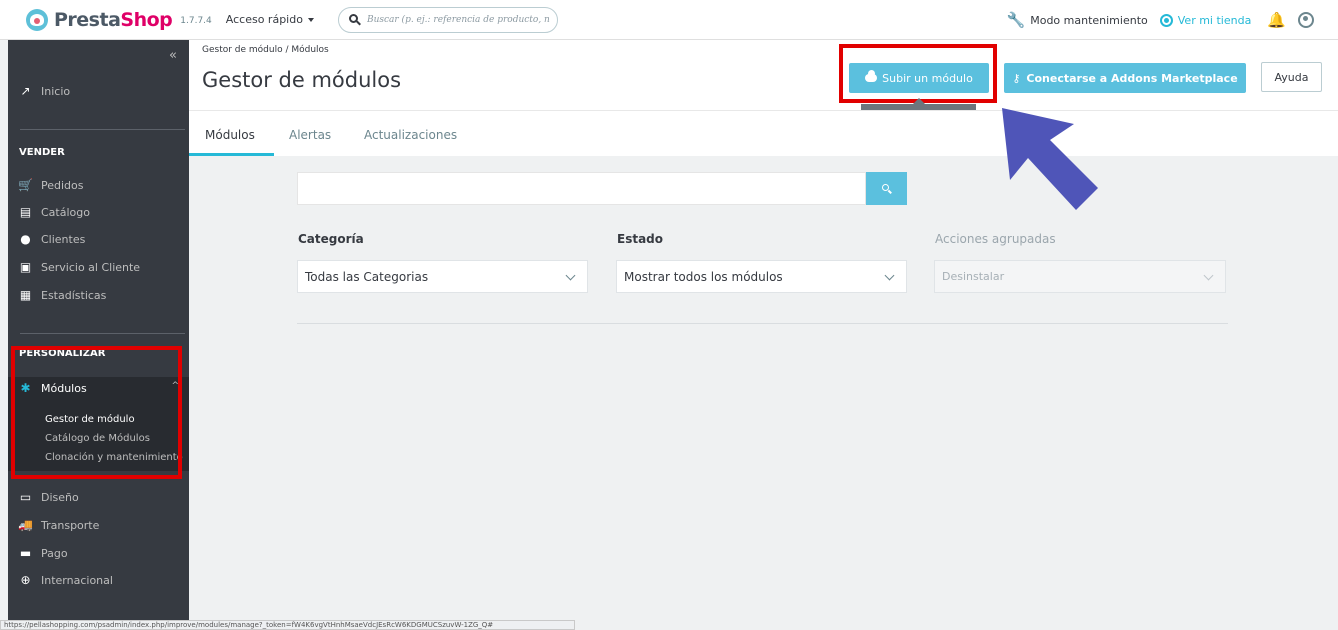 The image size is (1338, 630). Describe the element at coordinates (87, 19) in the screenshot. I see `logo-text-presta: Presta` at that location.